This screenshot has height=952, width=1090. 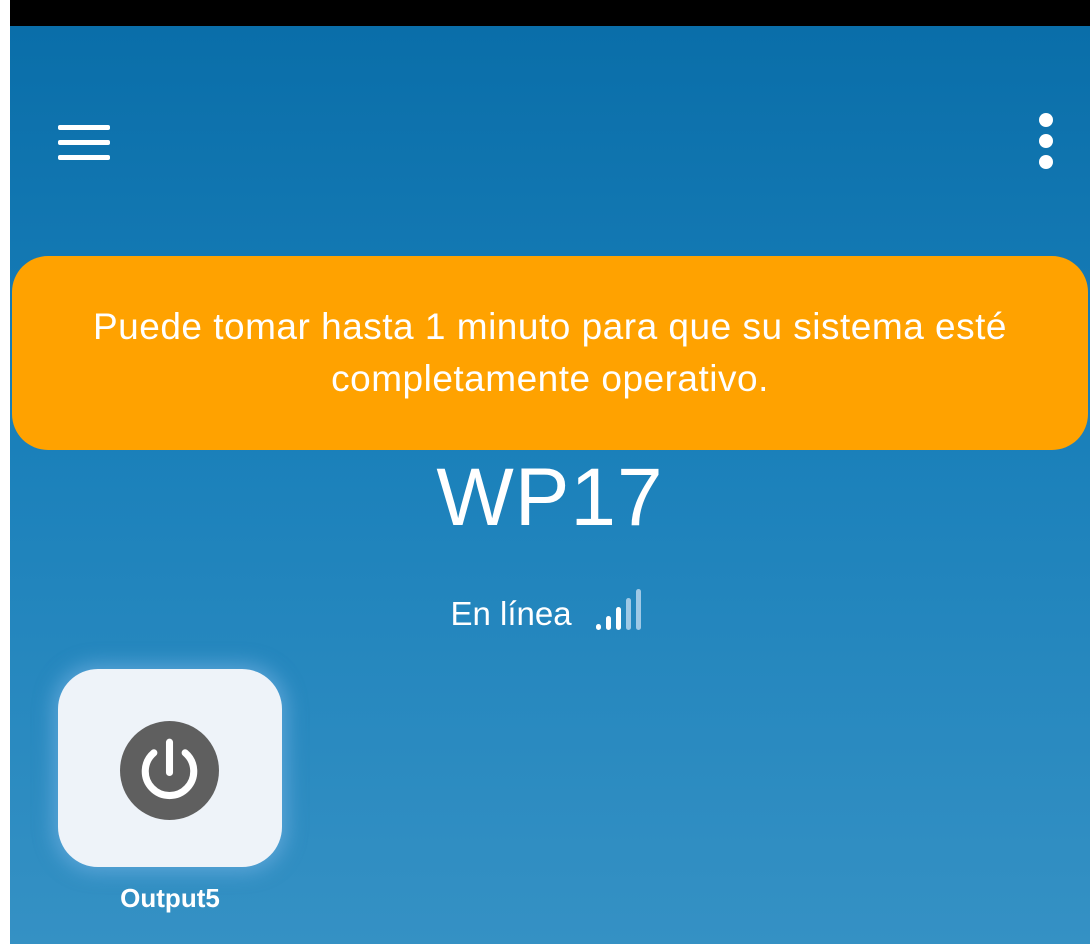 I want to click on connection-status: En línea, so click(x=550, y=611).